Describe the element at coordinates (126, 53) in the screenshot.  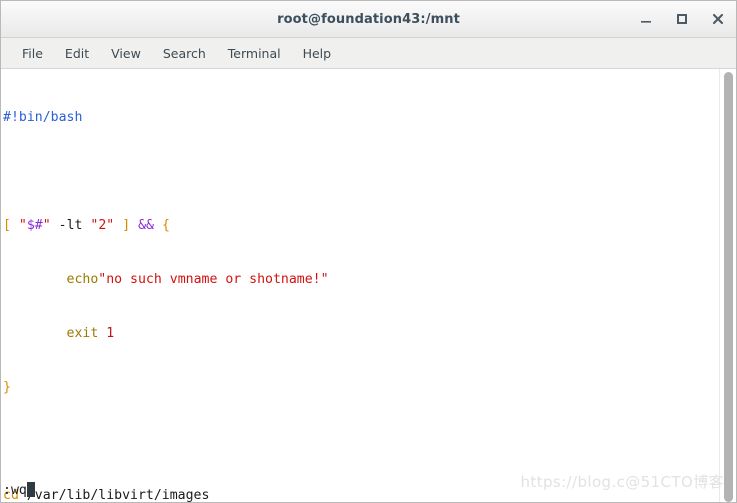
I see `menu-item-view: View` at that location.